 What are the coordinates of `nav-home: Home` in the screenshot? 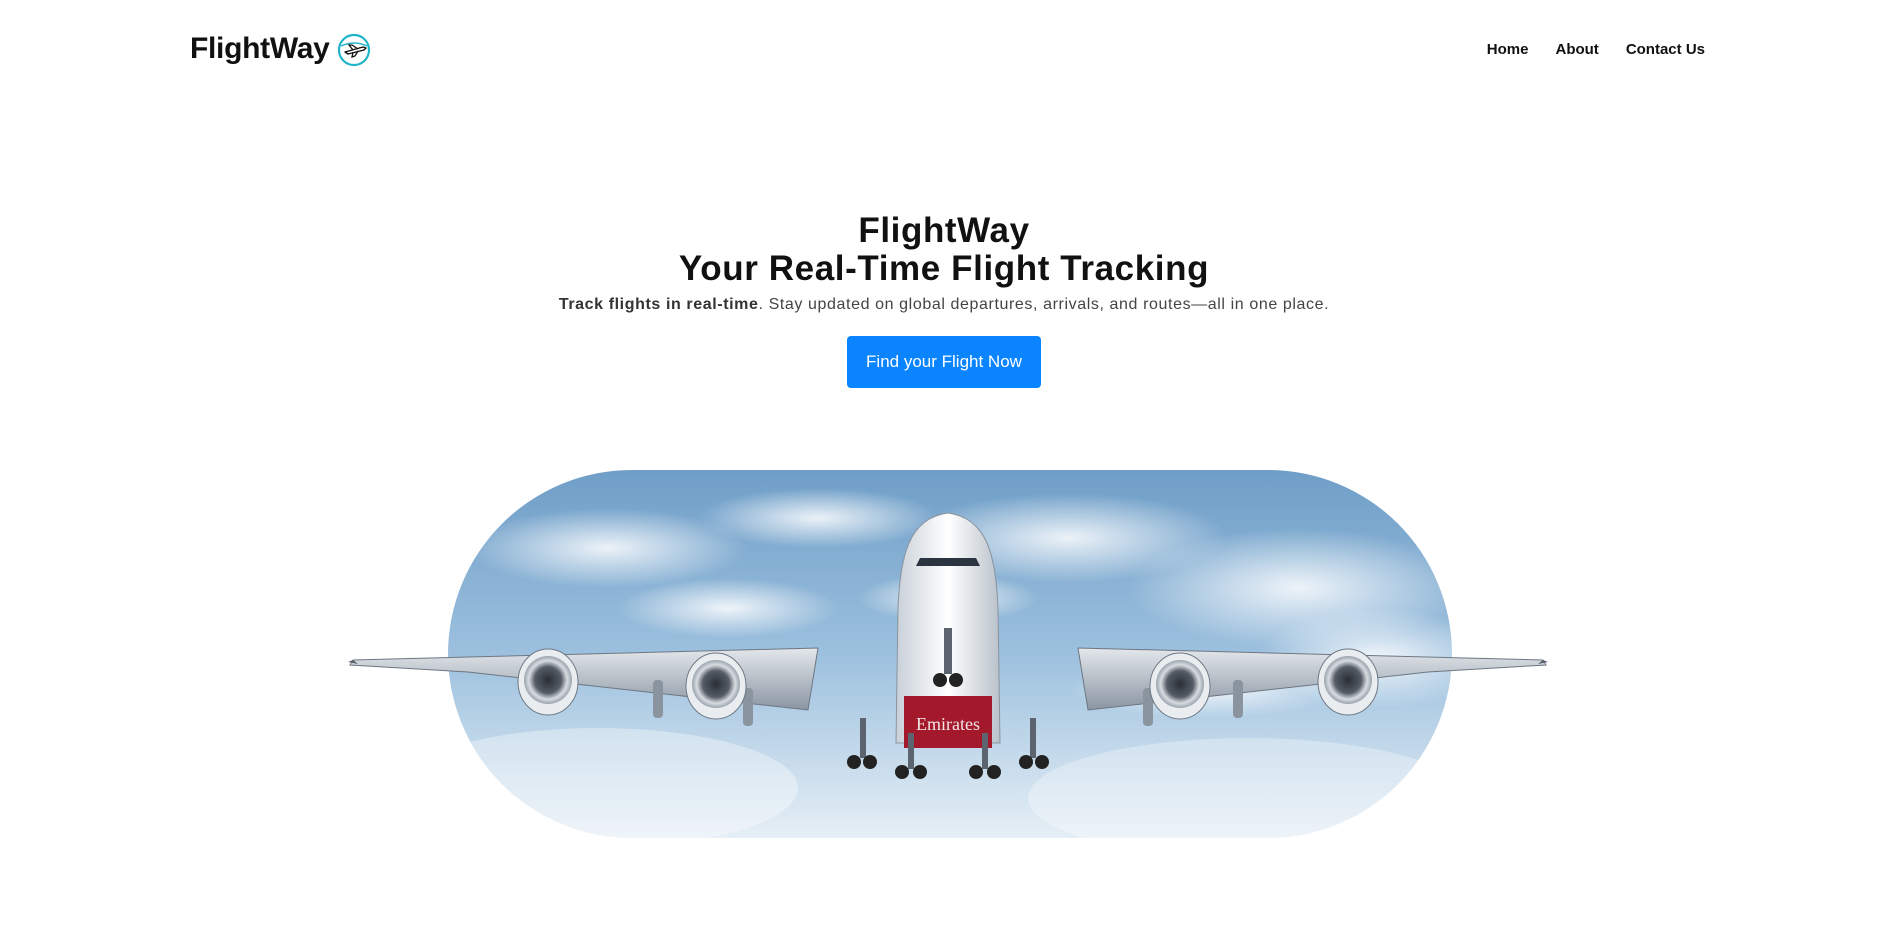 It's located at (1508, 49).